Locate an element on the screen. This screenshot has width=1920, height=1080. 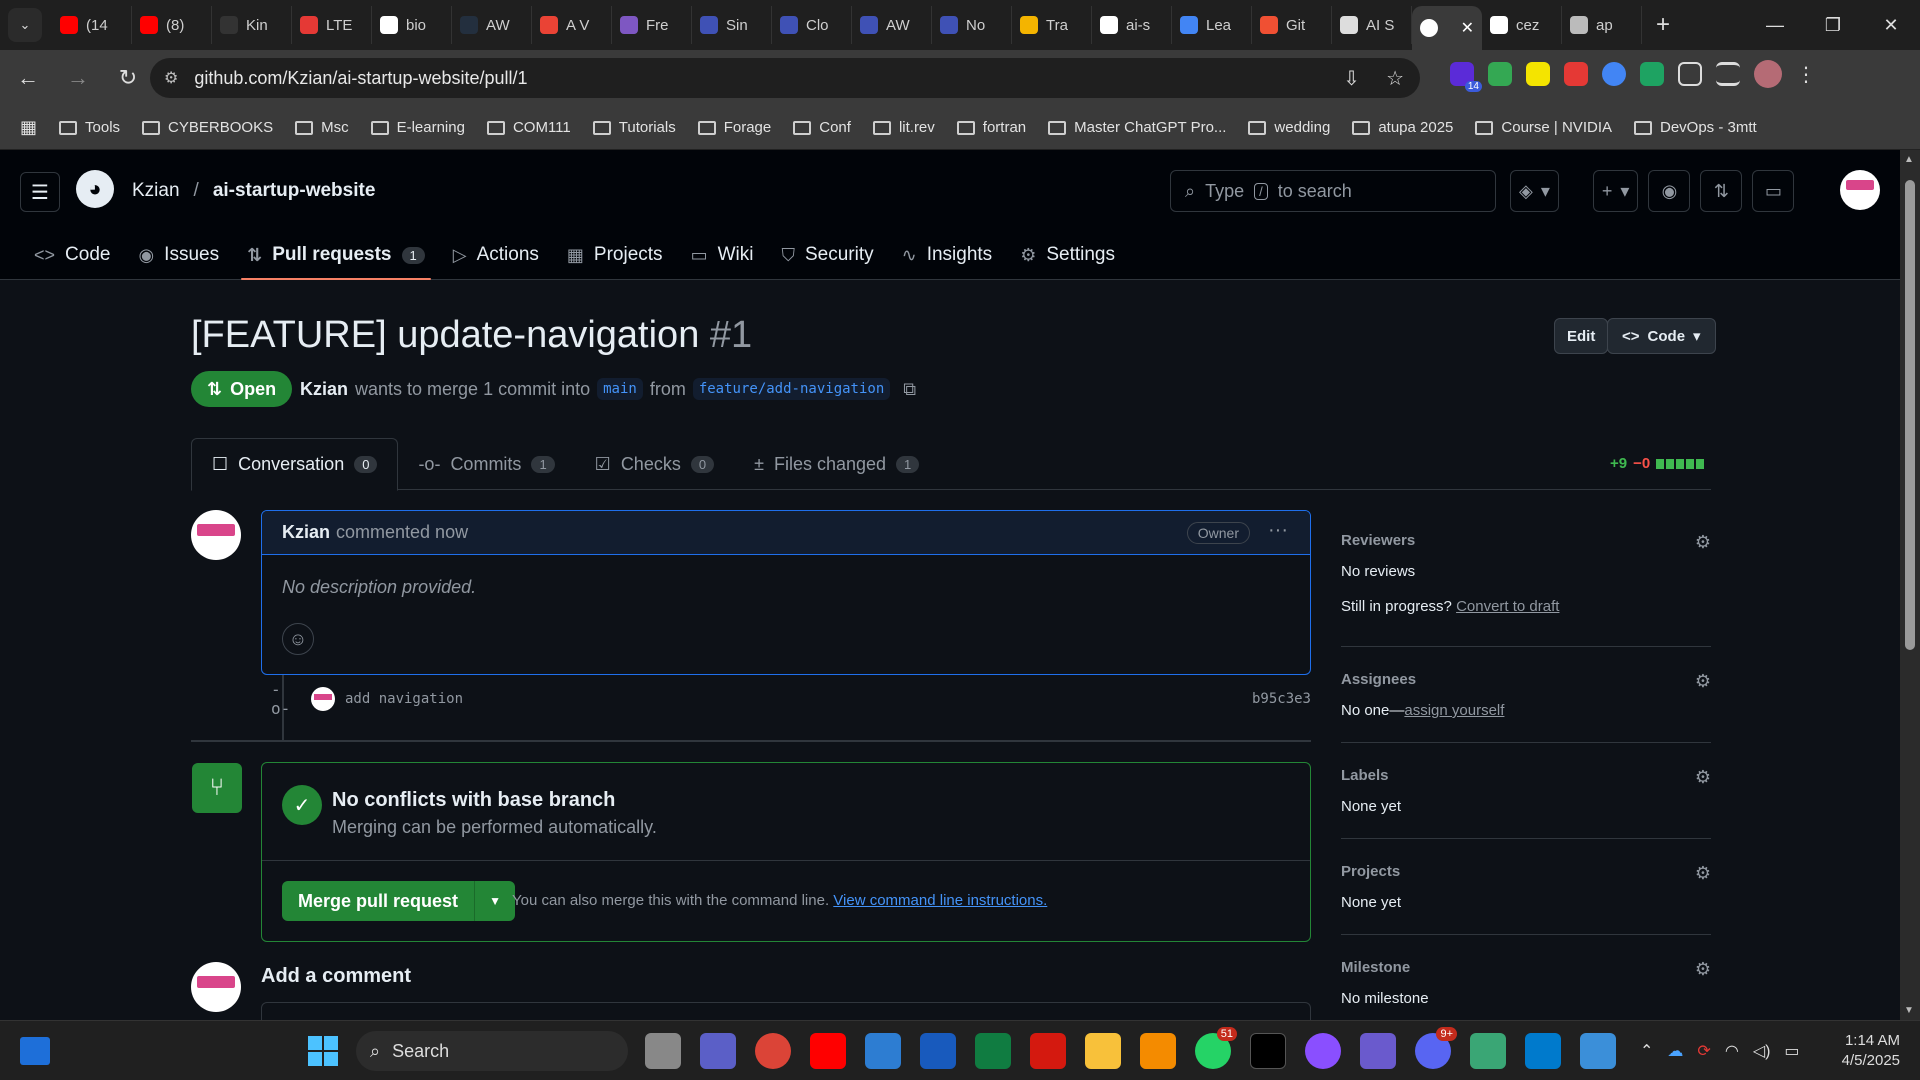
github-logo: ◕ is located at coordinates (95, 189).